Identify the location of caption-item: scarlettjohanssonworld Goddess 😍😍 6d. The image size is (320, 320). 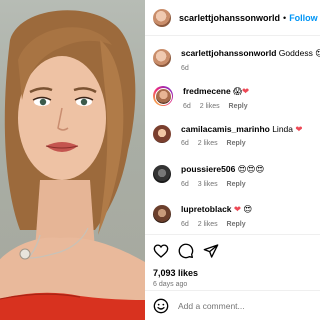
(236, 60).